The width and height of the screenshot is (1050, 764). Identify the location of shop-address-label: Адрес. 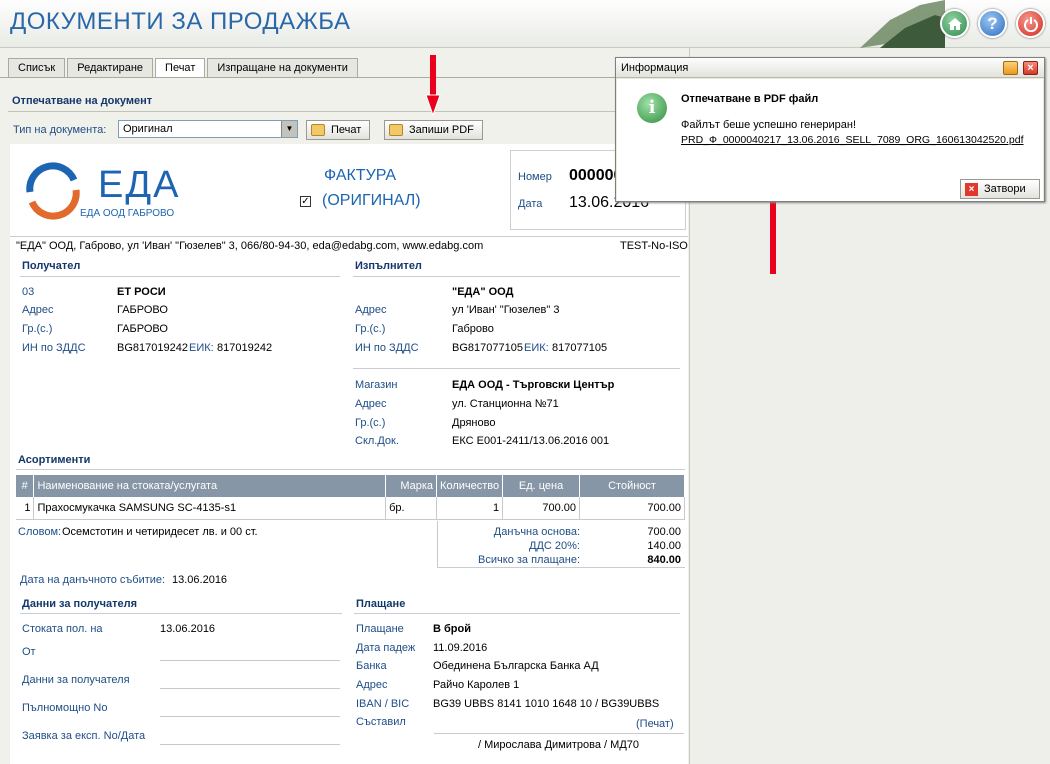
(371, 404).